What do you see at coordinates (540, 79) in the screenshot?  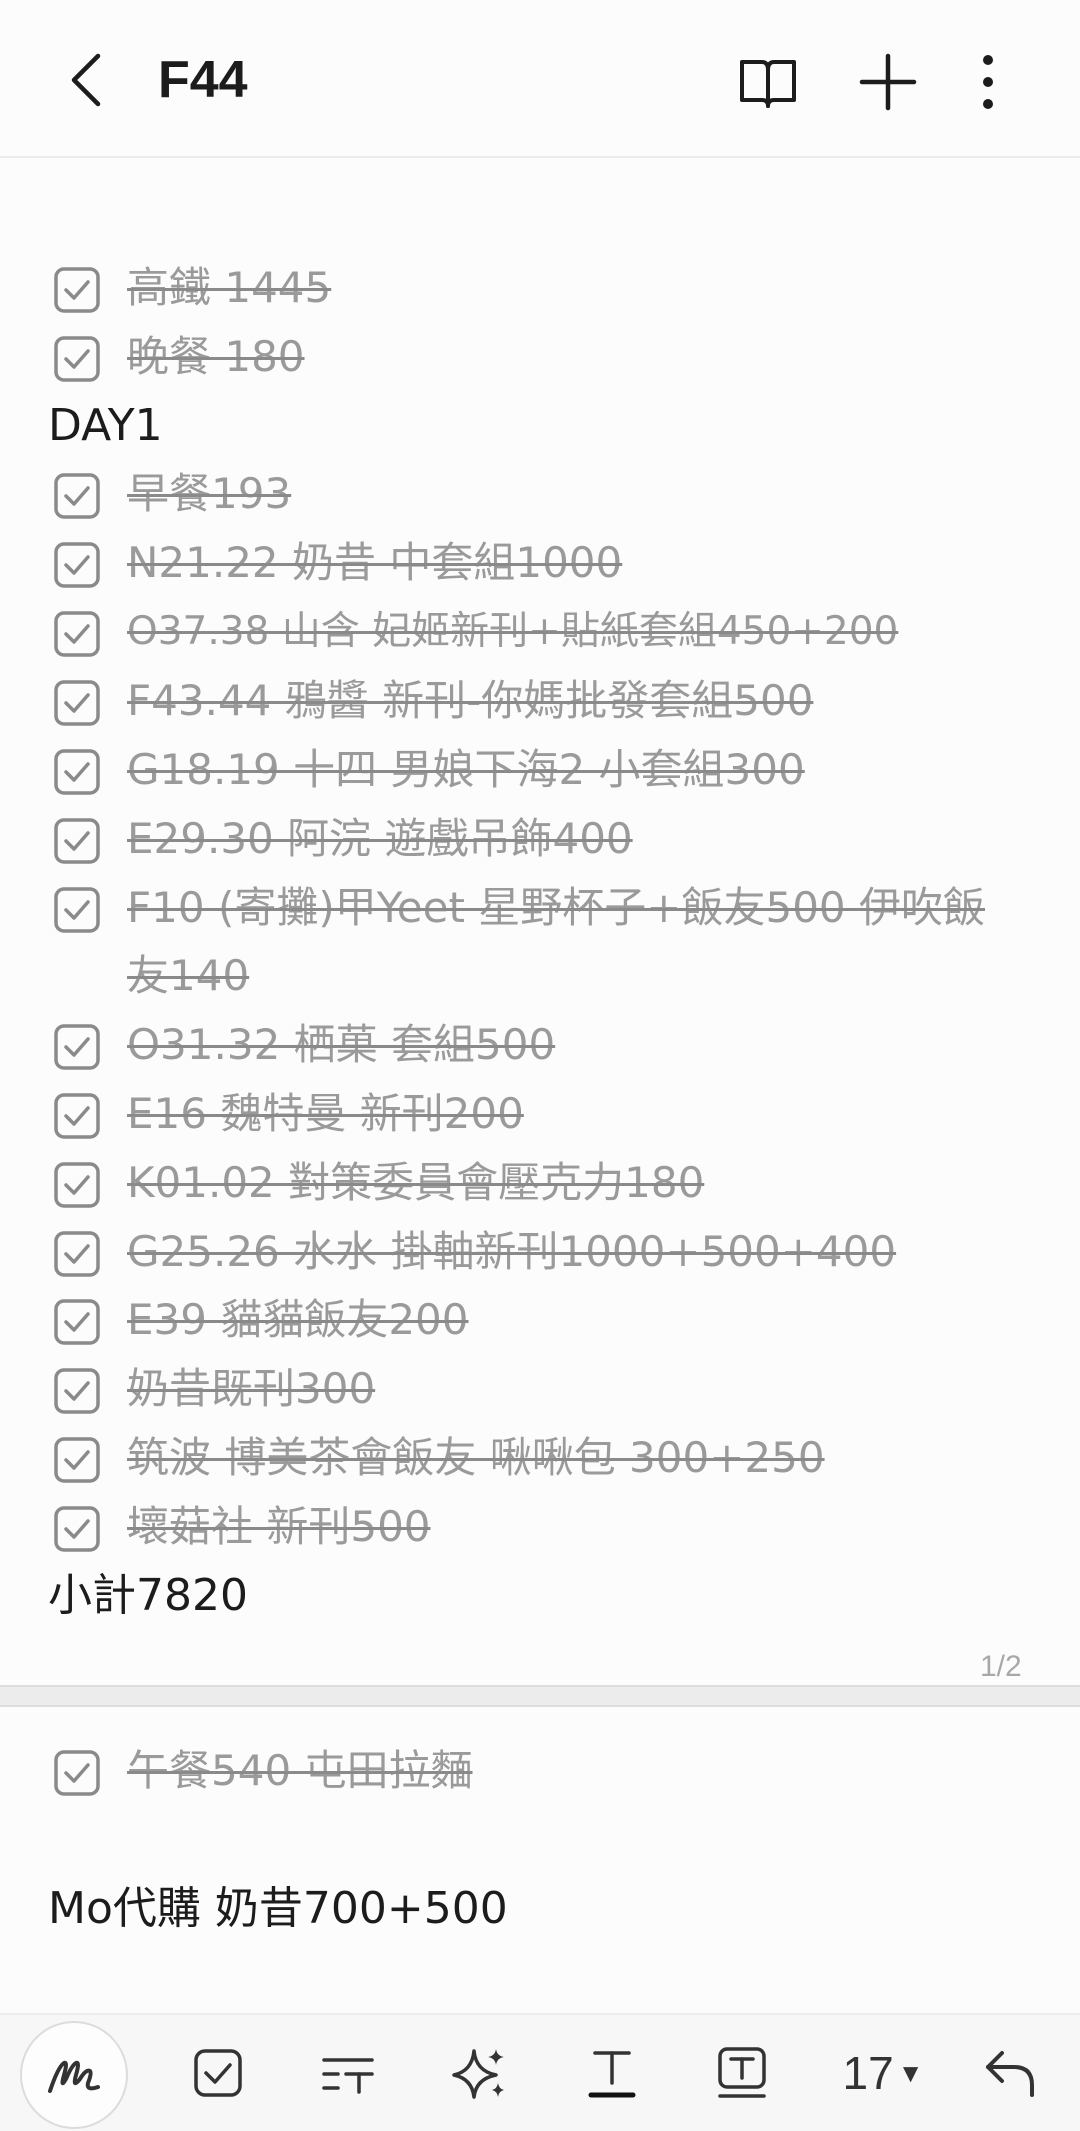 I see `top-app-bar: F44` at bounding box center [540, 79].